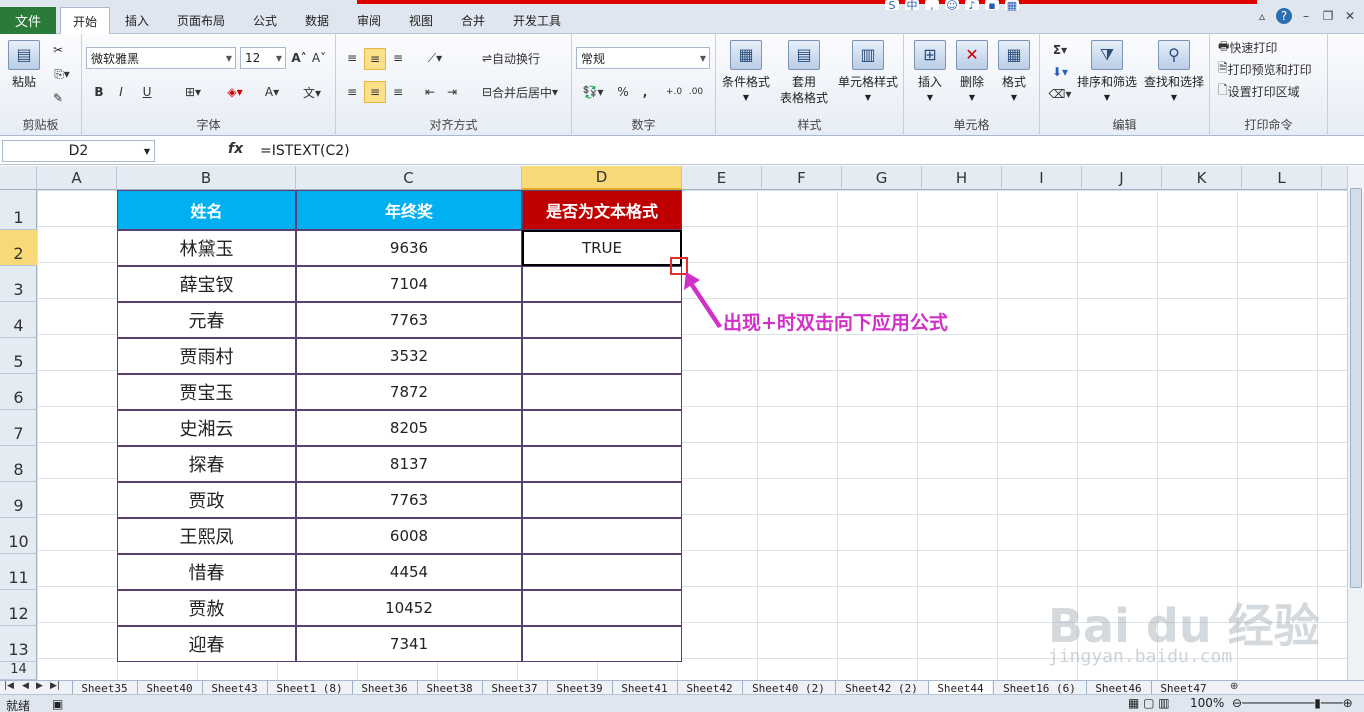 The height and width of the screenshot is (712, 1364). Describe the element at coordinates (696, 92) in the screenshot. I see `decrease-decimal-icon: .00` at that location.